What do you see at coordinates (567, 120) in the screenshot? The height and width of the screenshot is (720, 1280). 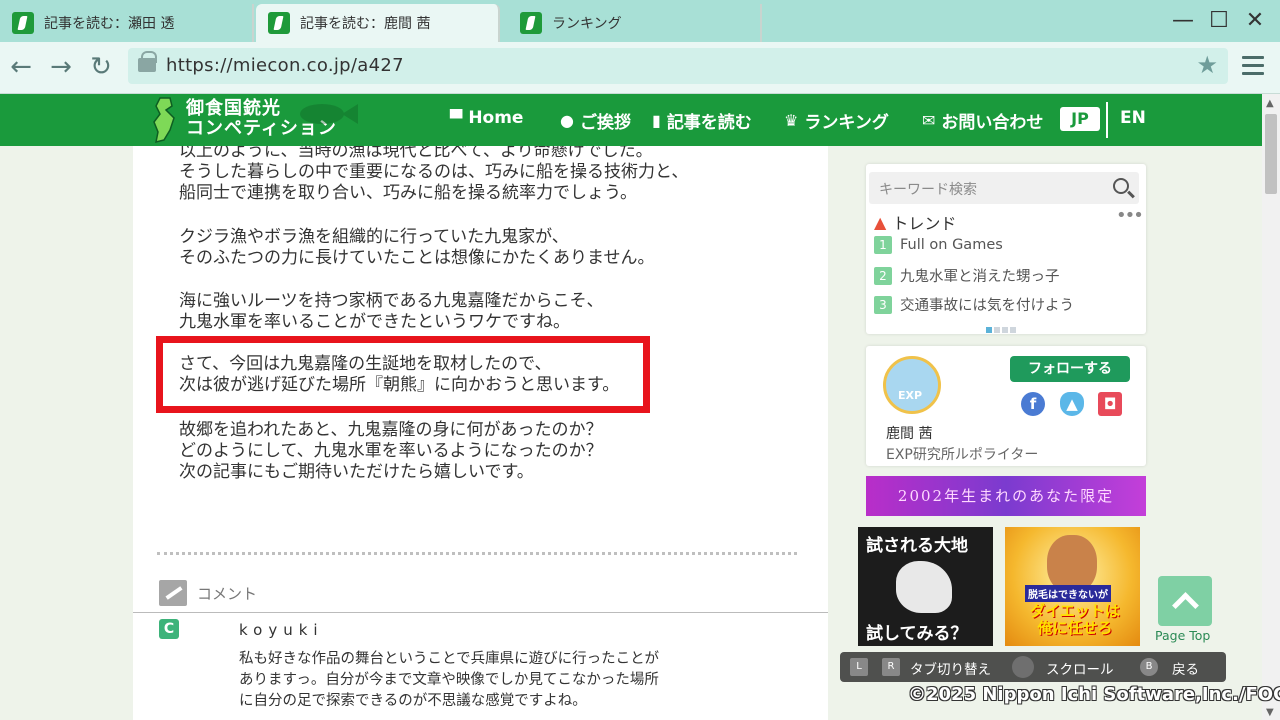 I see `microphone-icon: ●` at bounding box center [567, 120].